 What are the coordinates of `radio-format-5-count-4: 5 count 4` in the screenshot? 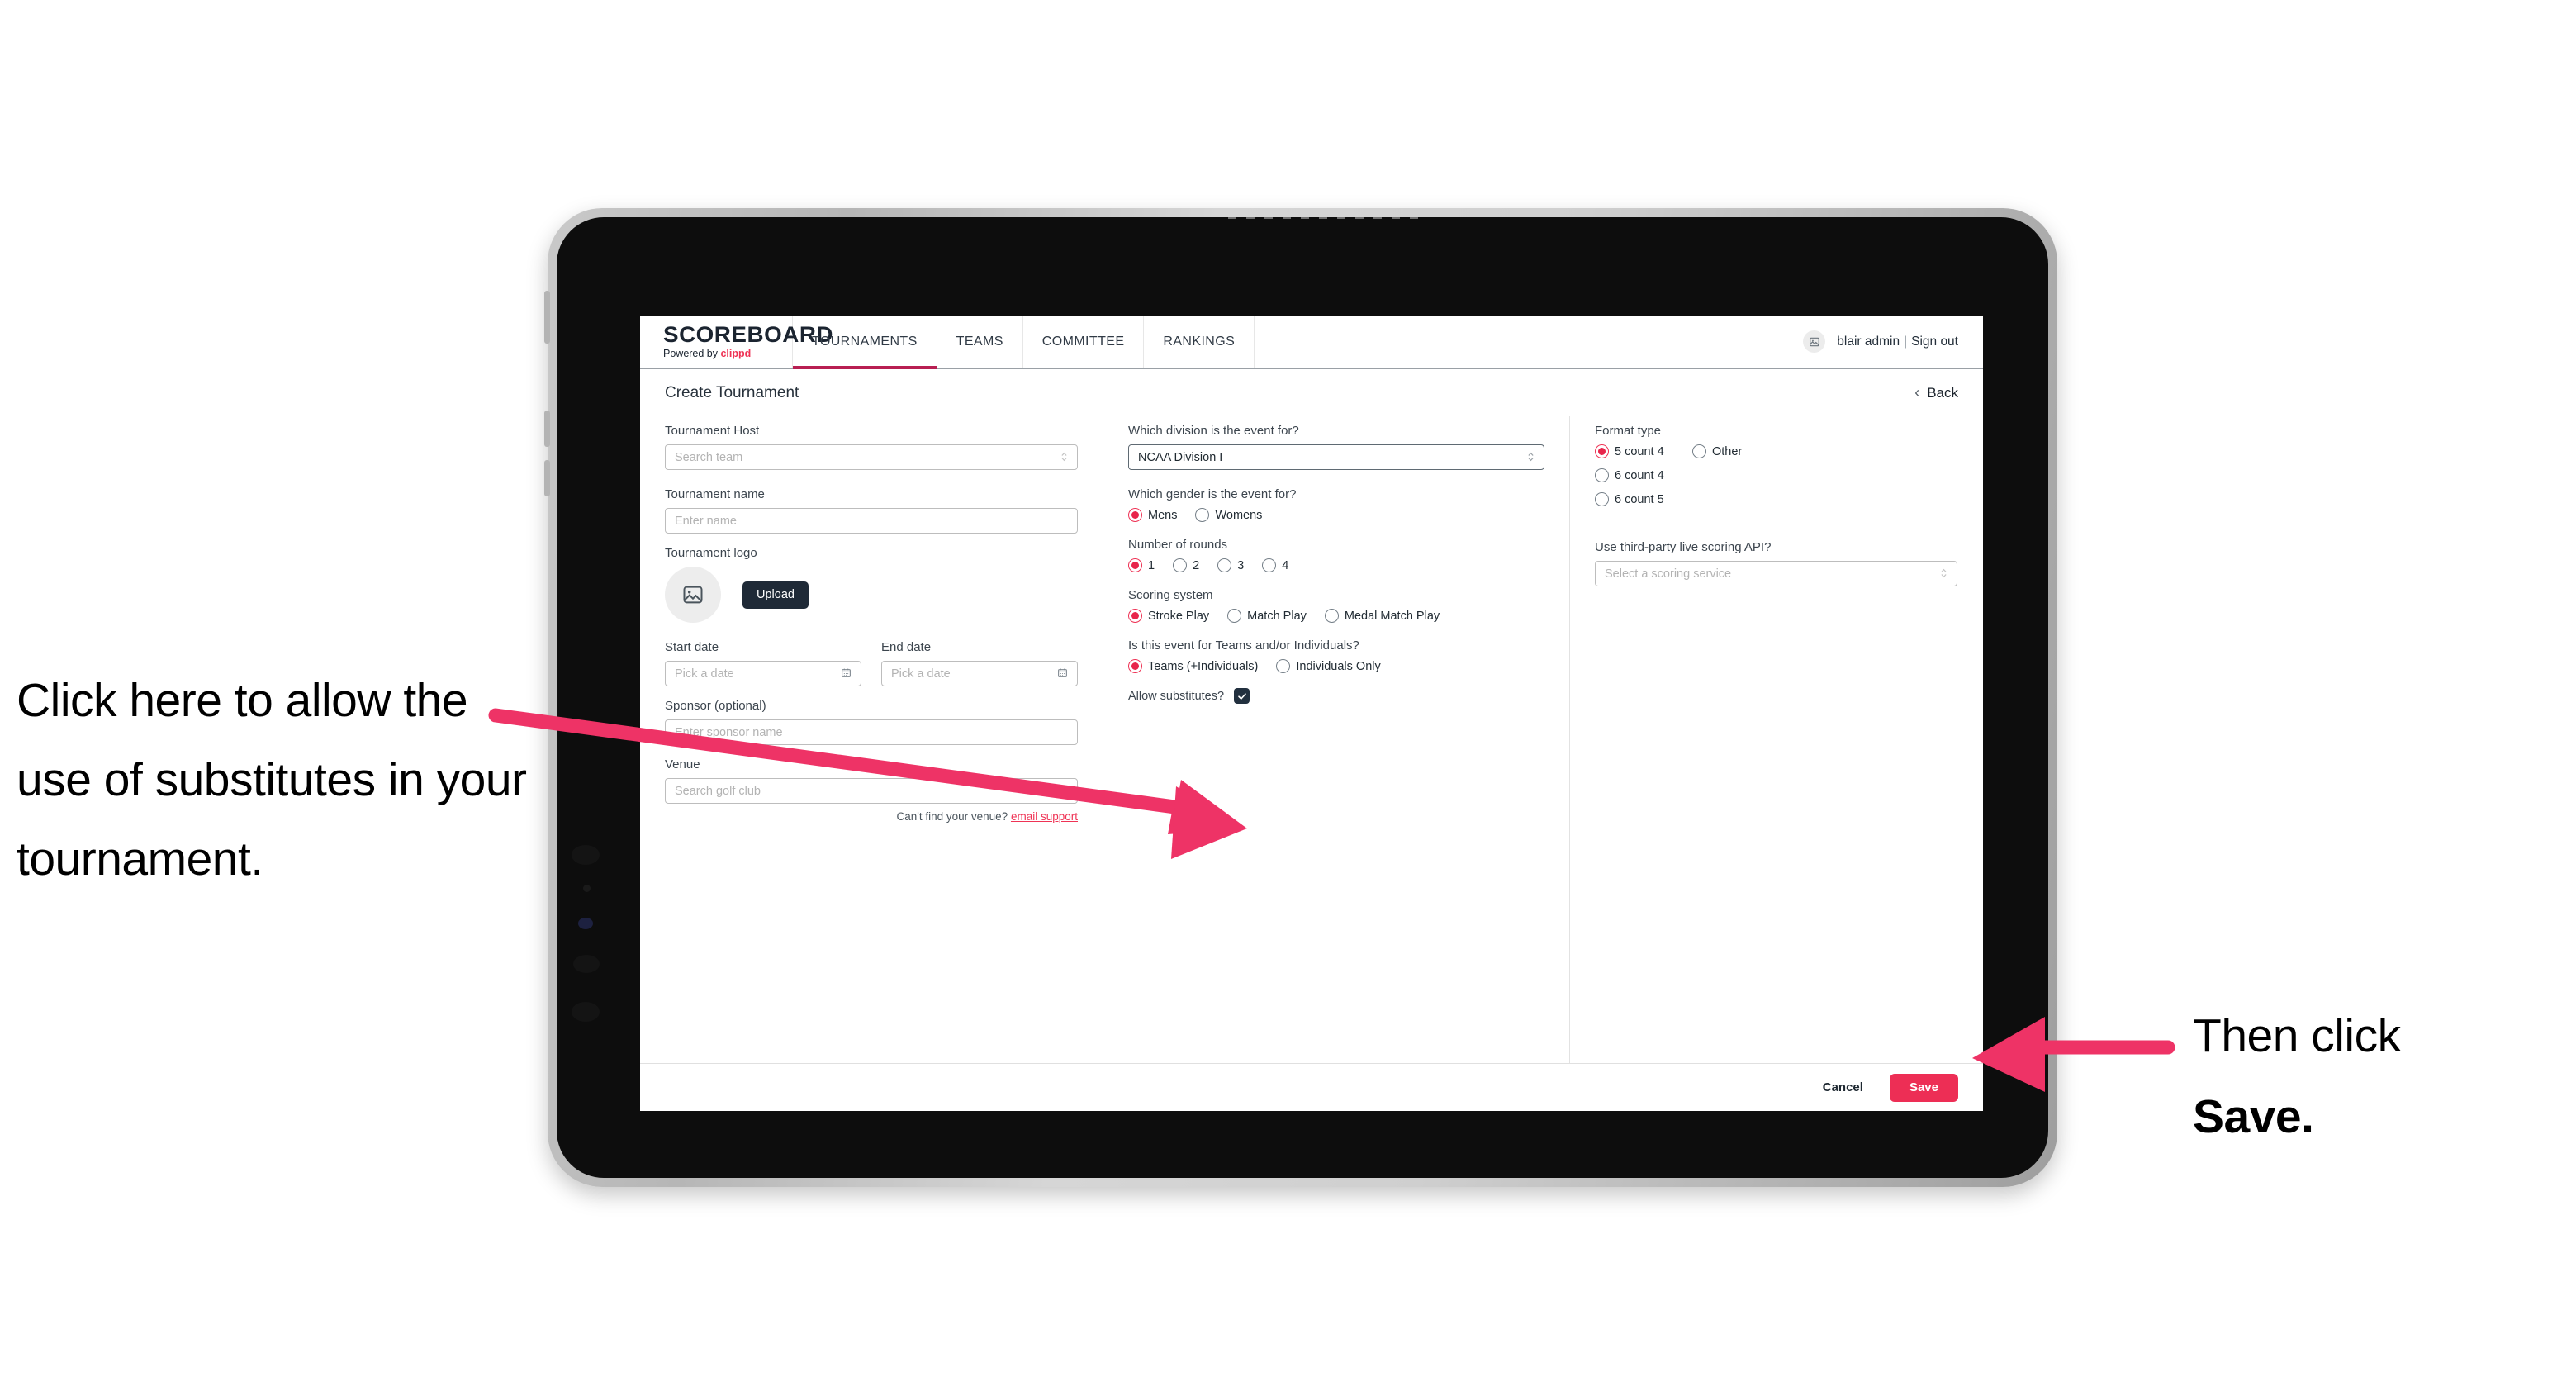 It's located at (1638, 451).